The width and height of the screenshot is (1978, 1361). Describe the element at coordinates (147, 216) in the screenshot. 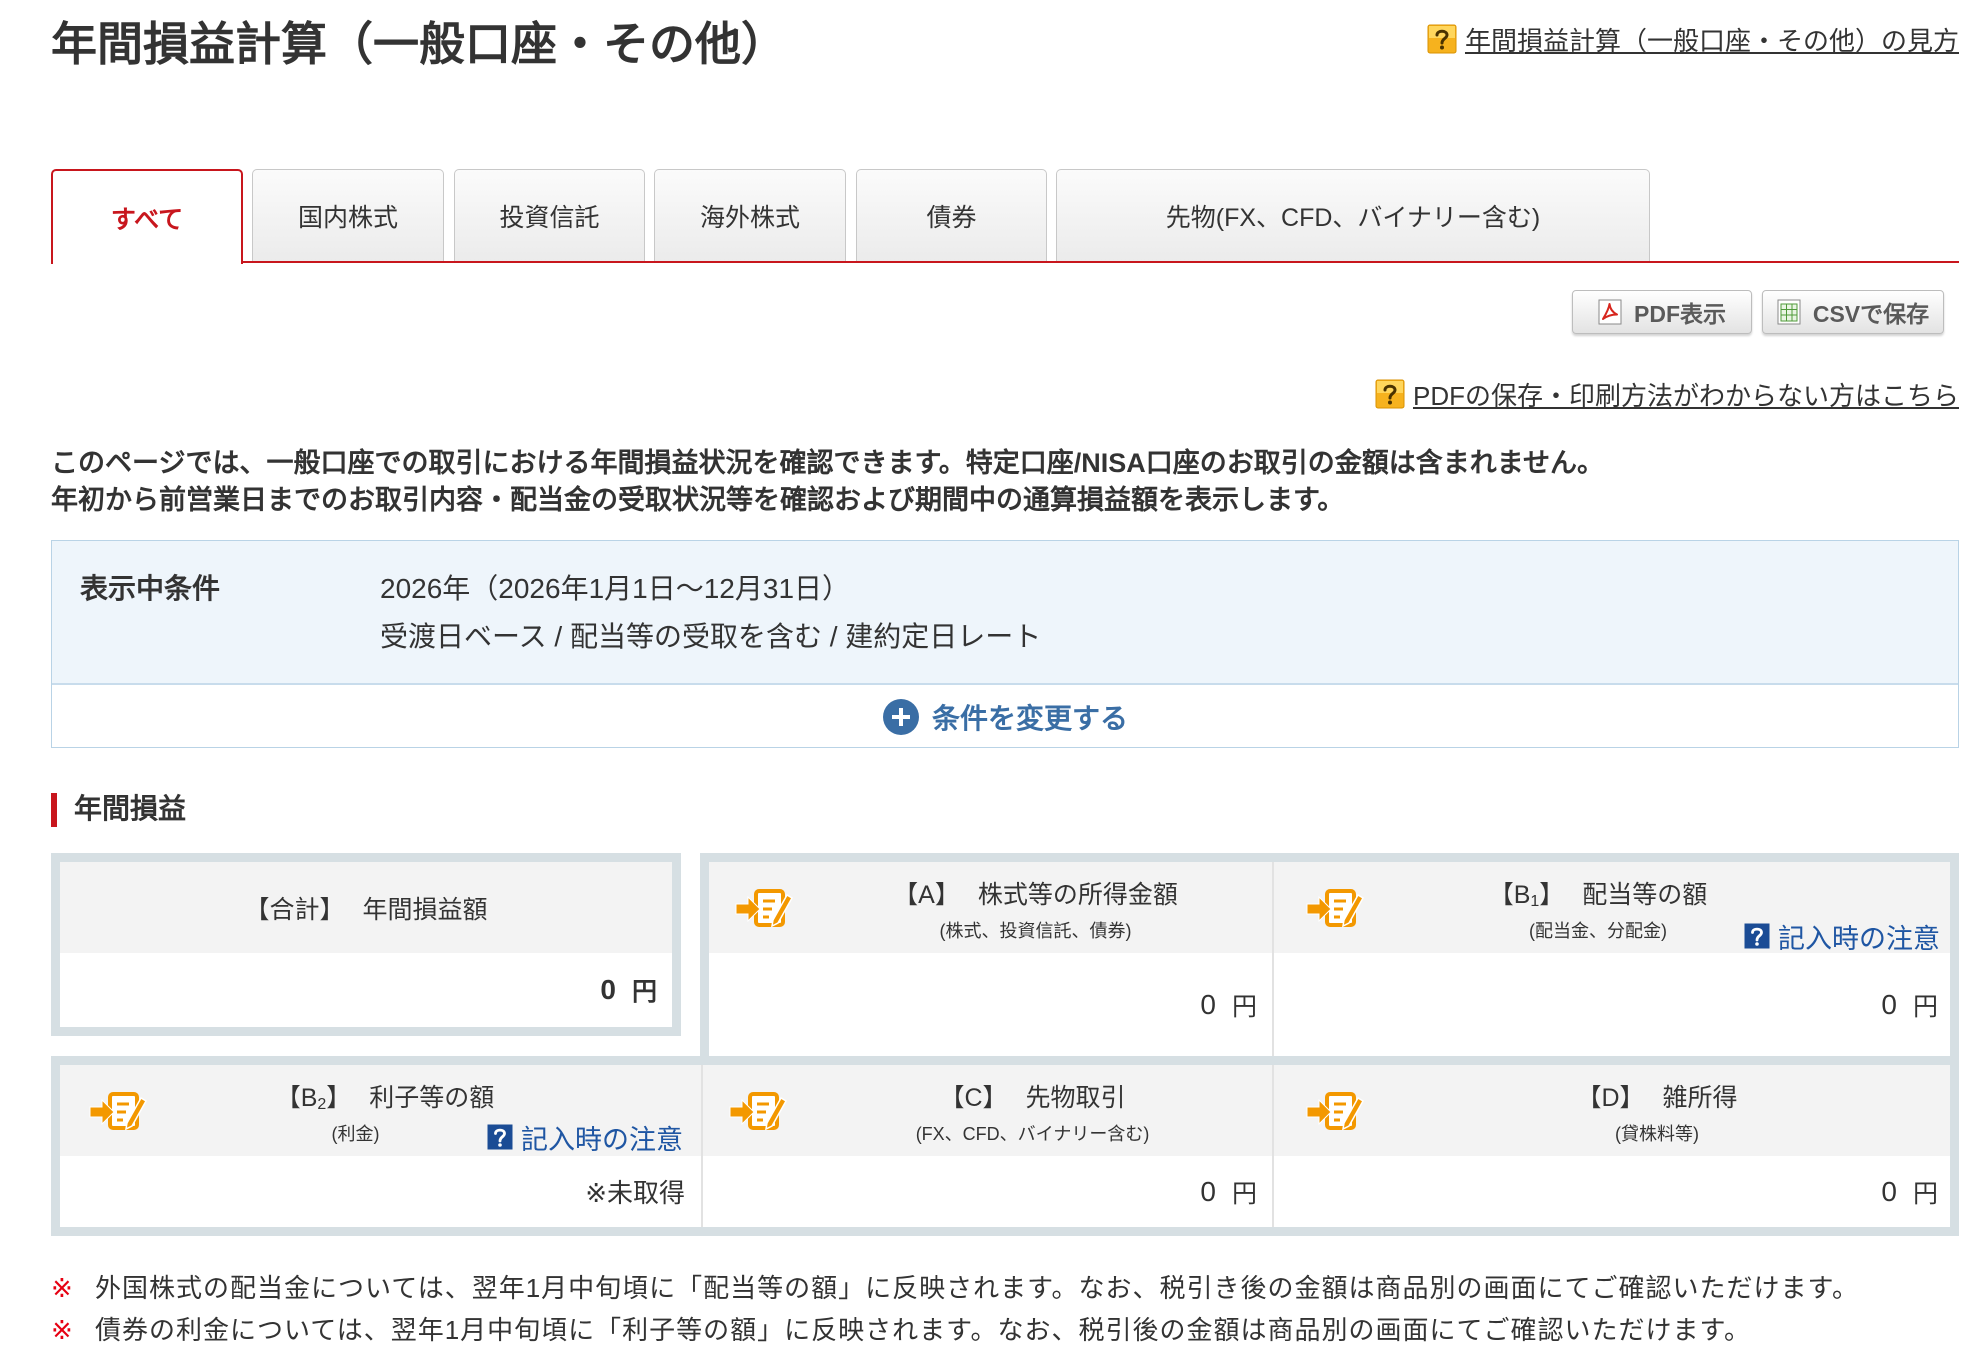

I see `tab-all: すべて` at that location.